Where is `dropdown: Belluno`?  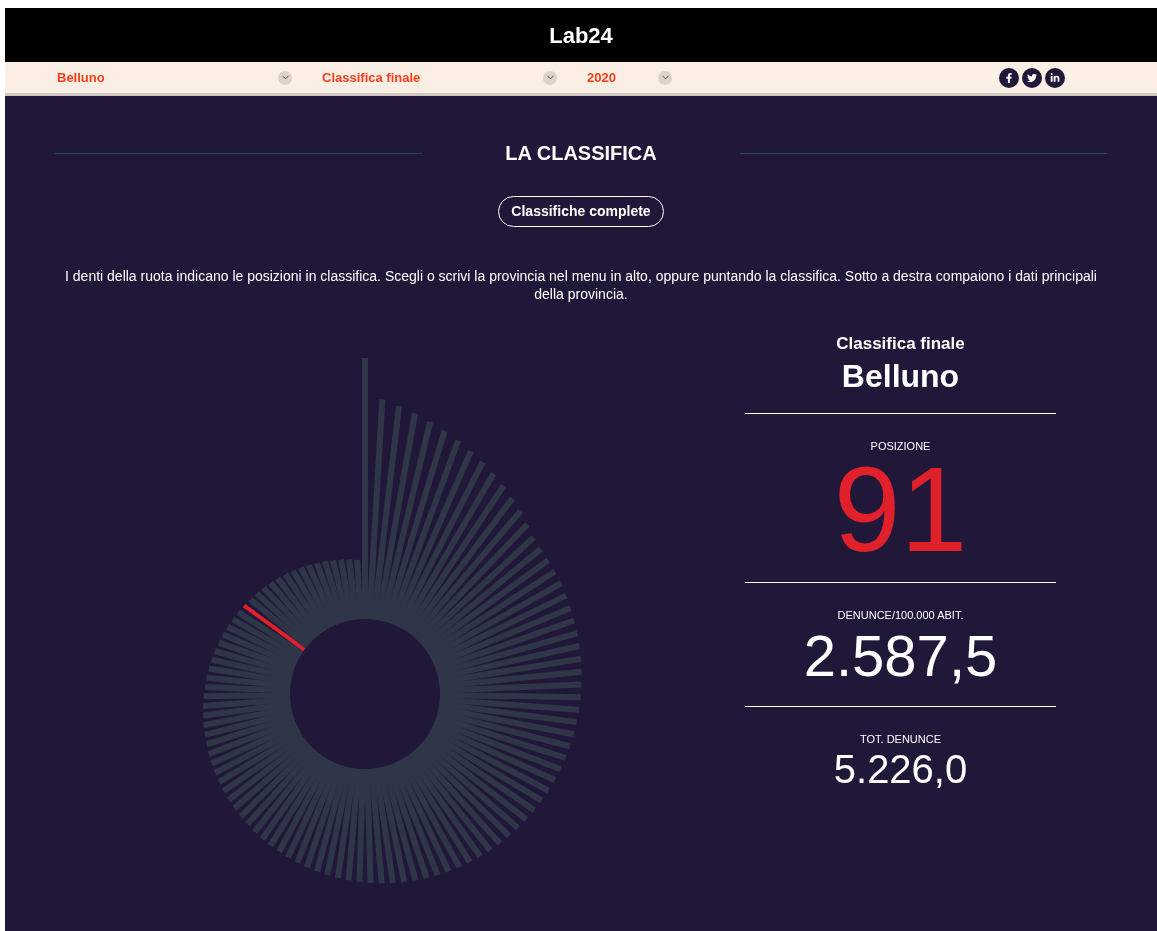
dropdown: Belluno is located at coordinates (174, 77).